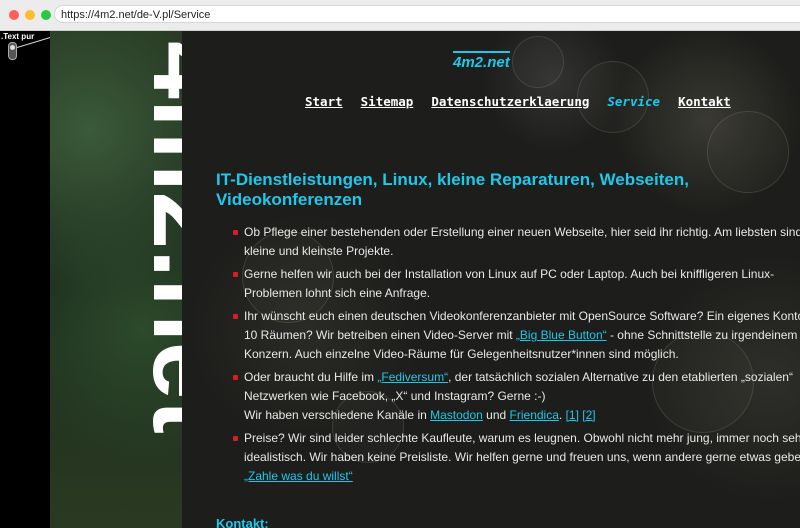  Describe the element at coordinates (46, 15) in the screenshot. I see `maximize-window-button` at that location.